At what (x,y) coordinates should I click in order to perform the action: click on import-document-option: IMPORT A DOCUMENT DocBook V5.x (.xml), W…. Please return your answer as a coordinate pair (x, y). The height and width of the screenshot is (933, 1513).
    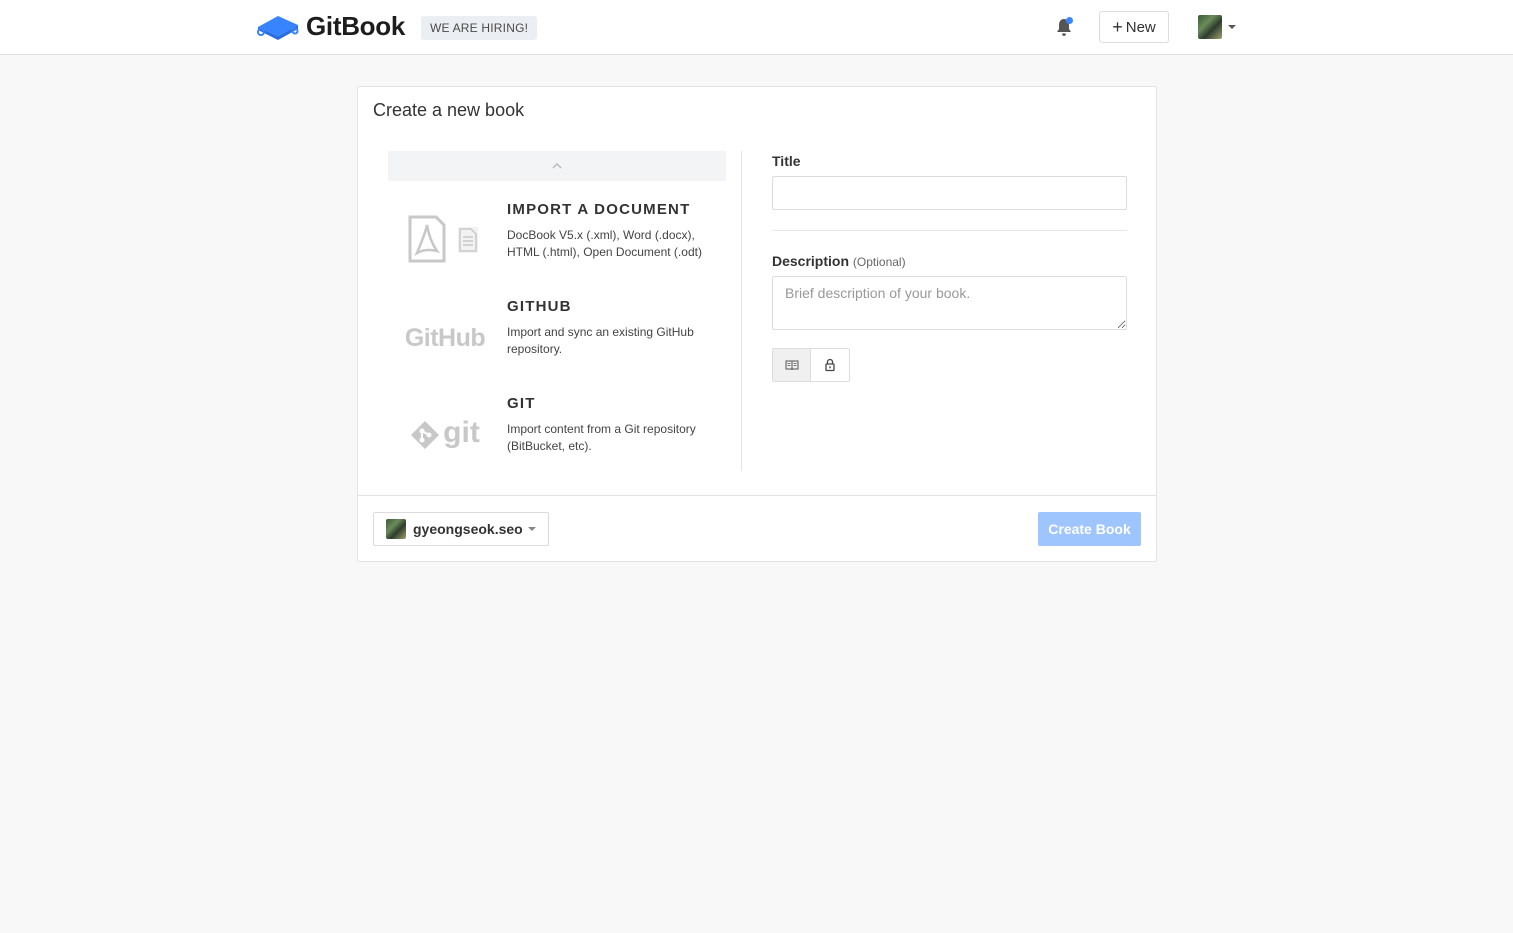
    Looking at the image, I should click on (557, 241).